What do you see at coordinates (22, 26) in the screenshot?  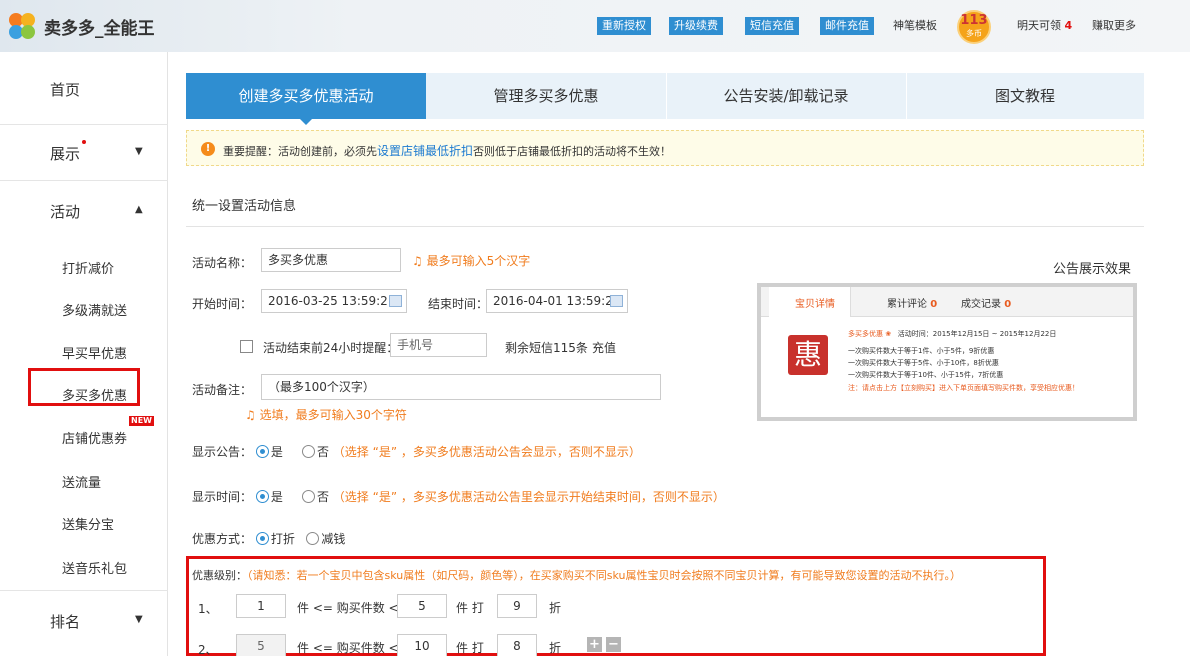 I see `logo-icon` at bounding box center [22, 26].